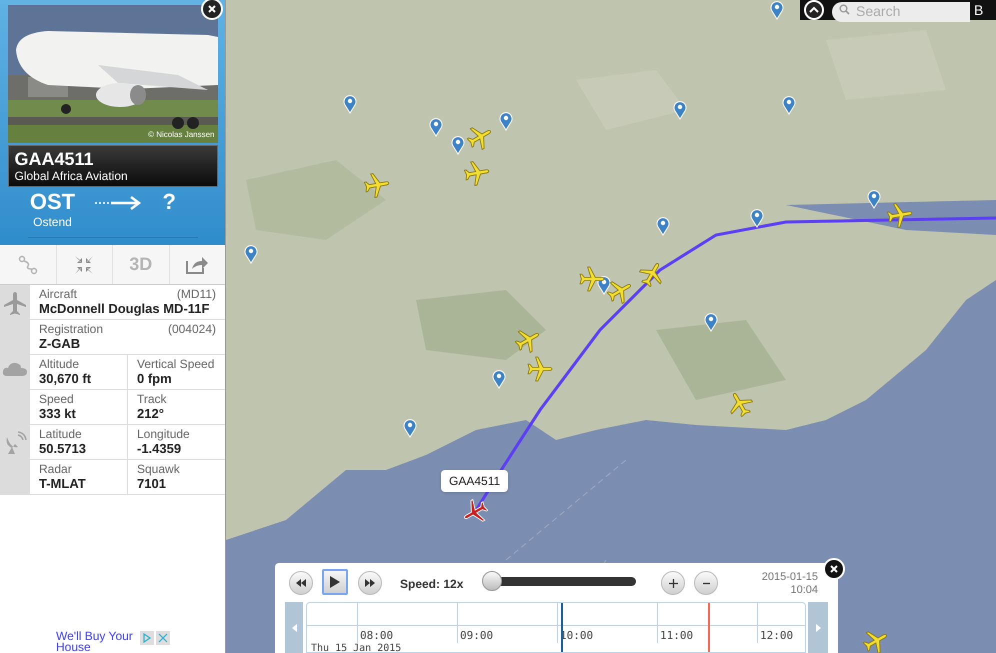 This screenshot has width=996, height=653. Describe the element at coordinates (294, 628) in the screenshot. I see `caret-left-icon` at that location.